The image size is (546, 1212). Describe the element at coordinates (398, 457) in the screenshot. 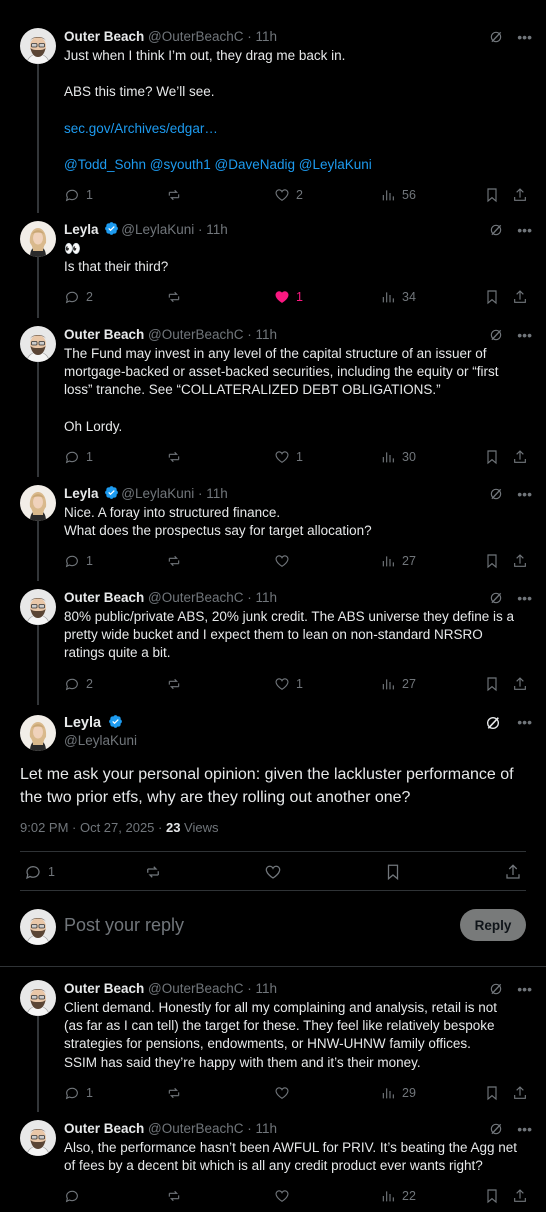

I see `views-button: 30` at that location.